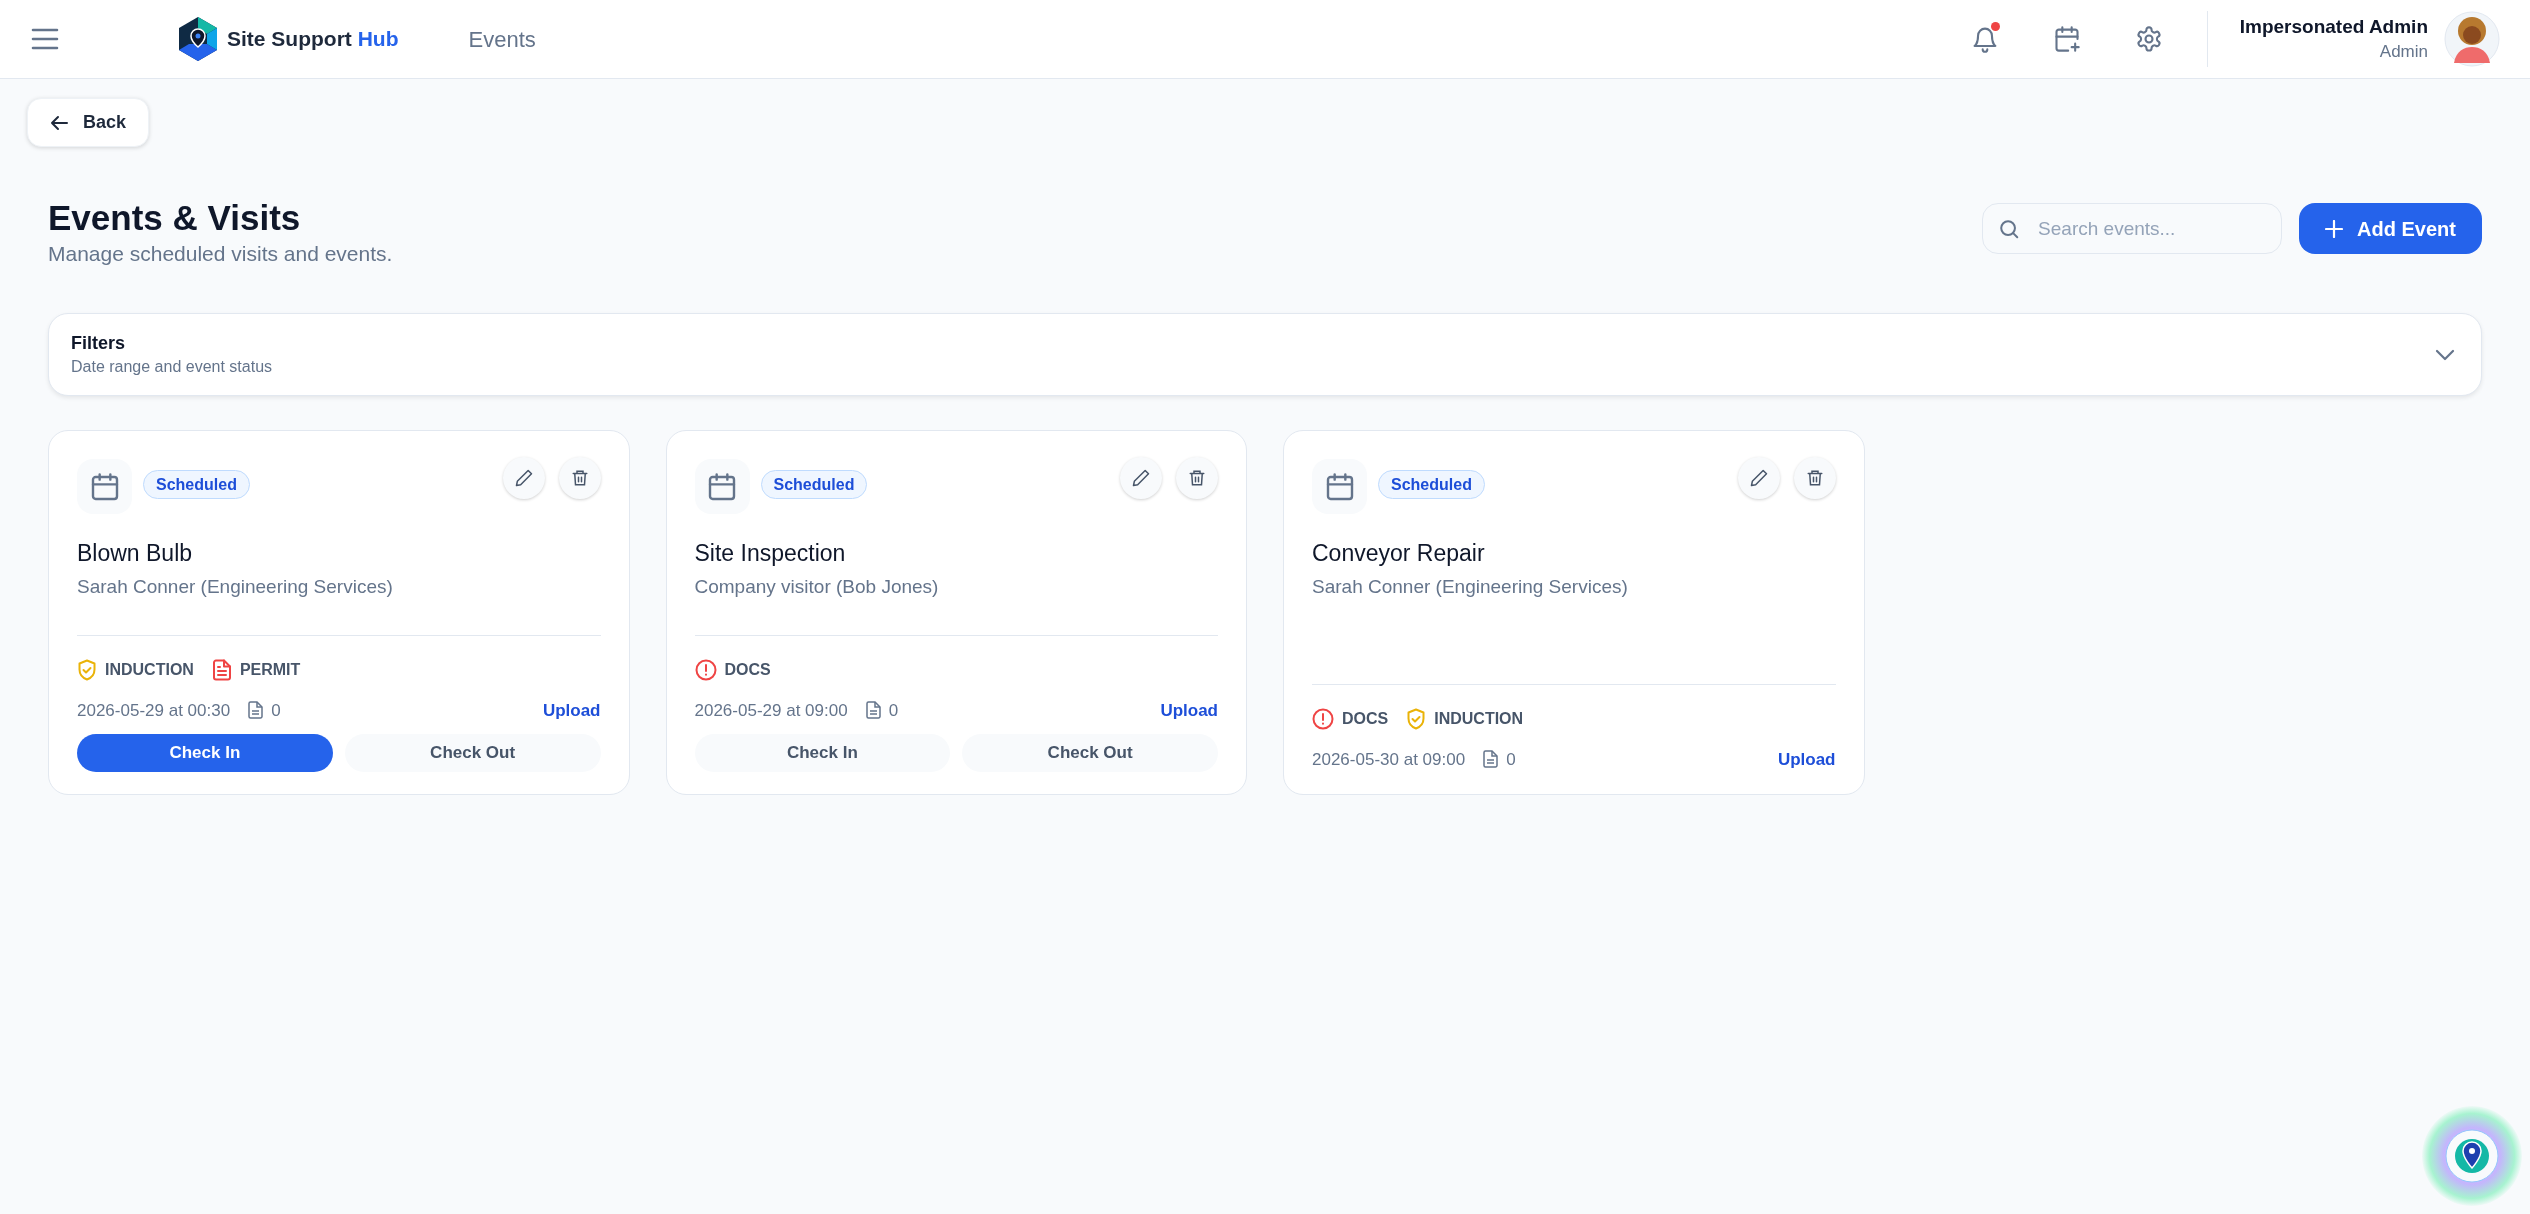 This screenshot has width=2530, height=1214. What do you see at coordinates (2333, 27) in the screenshot?
I see `user-name: Impersonated Admin` at bounding box center [2333, 27].